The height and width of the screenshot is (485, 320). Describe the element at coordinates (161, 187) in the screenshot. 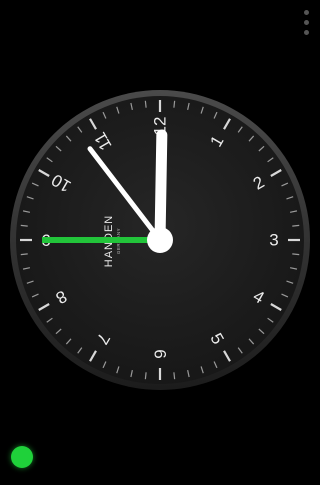

I see `minute-hand` at that location.